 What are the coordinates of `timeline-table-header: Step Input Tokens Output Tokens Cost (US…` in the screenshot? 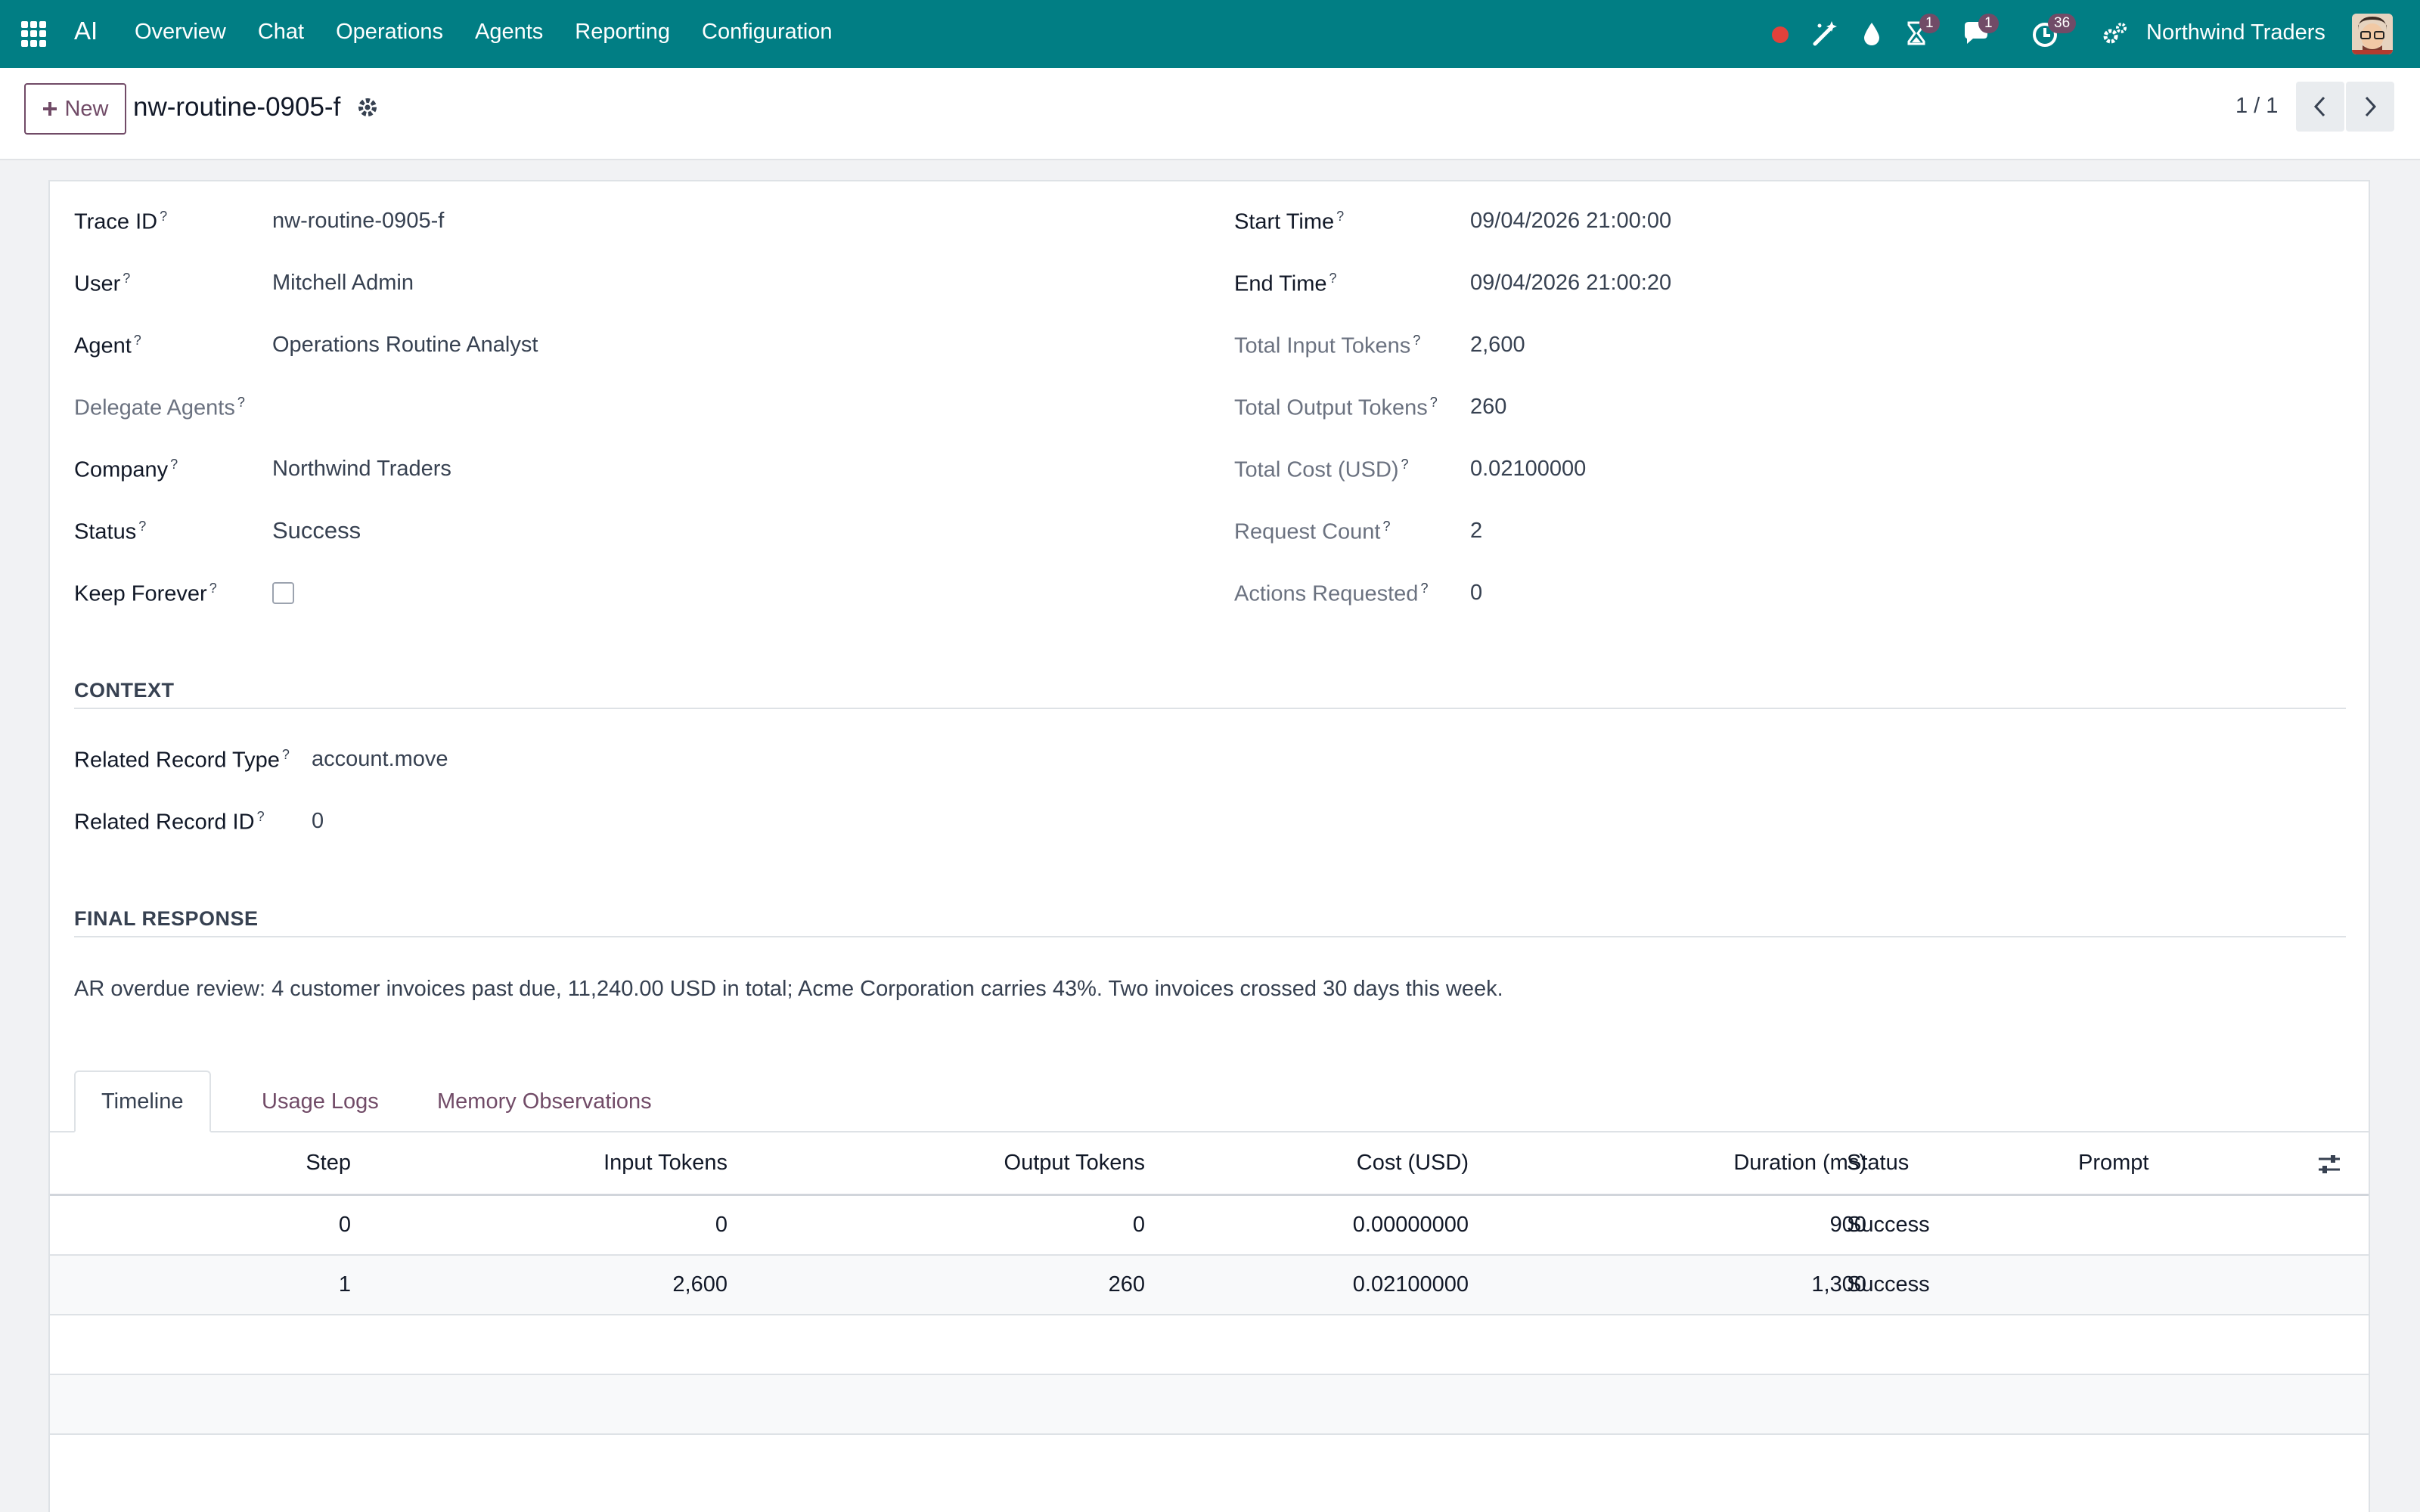 It's located at (1209, 1164).